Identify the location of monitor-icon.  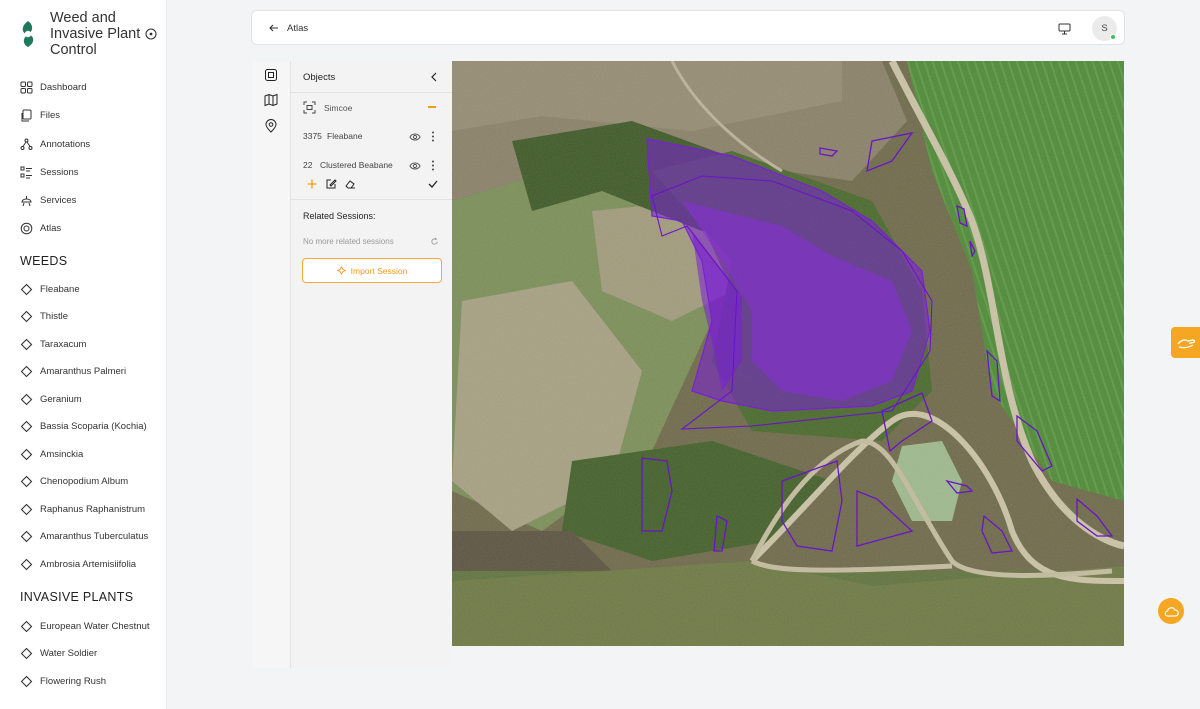
(1064, 28).